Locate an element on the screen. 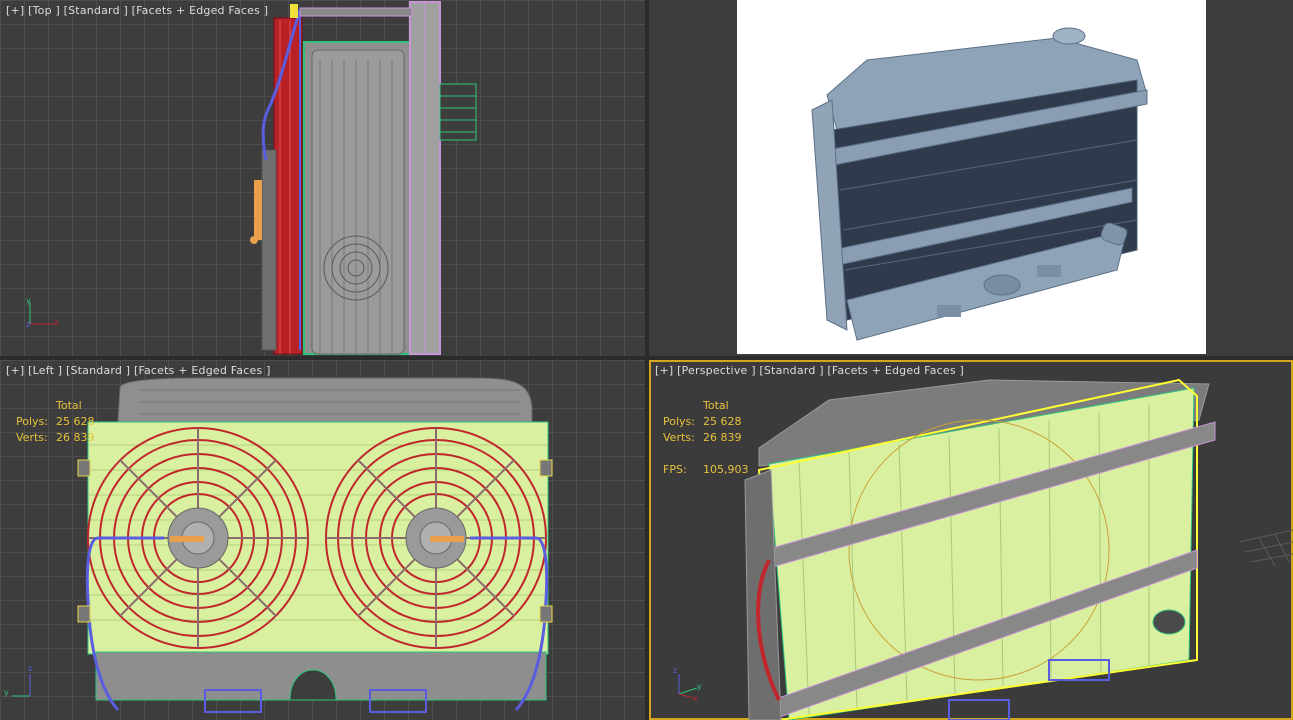  radiator-render-image is located at coordinates (979, 184).